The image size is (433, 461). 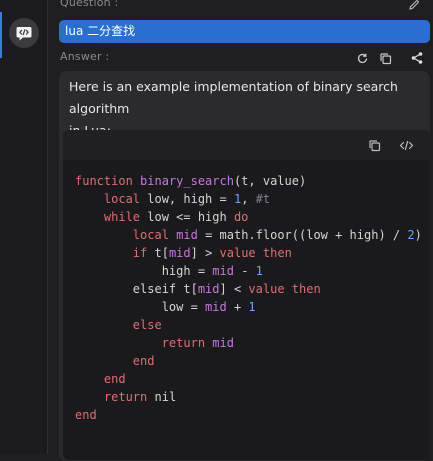 I want to click on code-line: else, so click(x=118, y=325).